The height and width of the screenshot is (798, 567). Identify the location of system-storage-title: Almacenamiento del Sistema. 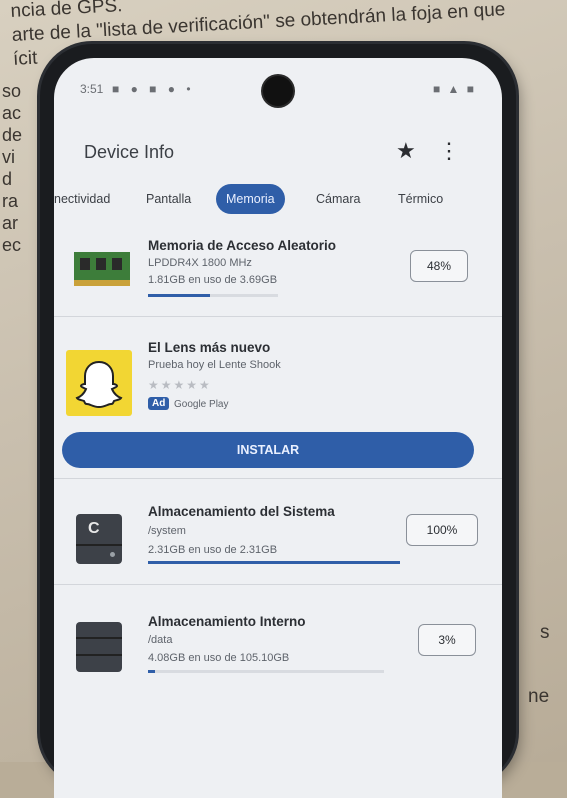
(241, 511).